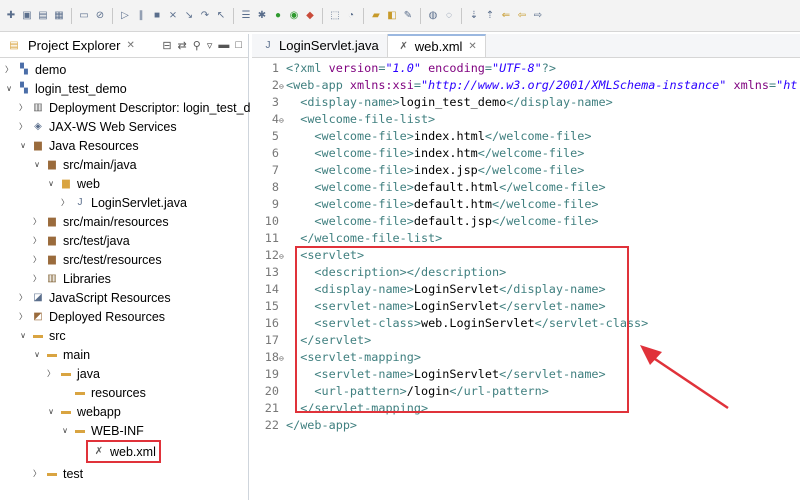  What do you see at coordinates (223, 45) in the screenshot?
I see `minimize-icon: ▬` at bounding box center [223, 45].